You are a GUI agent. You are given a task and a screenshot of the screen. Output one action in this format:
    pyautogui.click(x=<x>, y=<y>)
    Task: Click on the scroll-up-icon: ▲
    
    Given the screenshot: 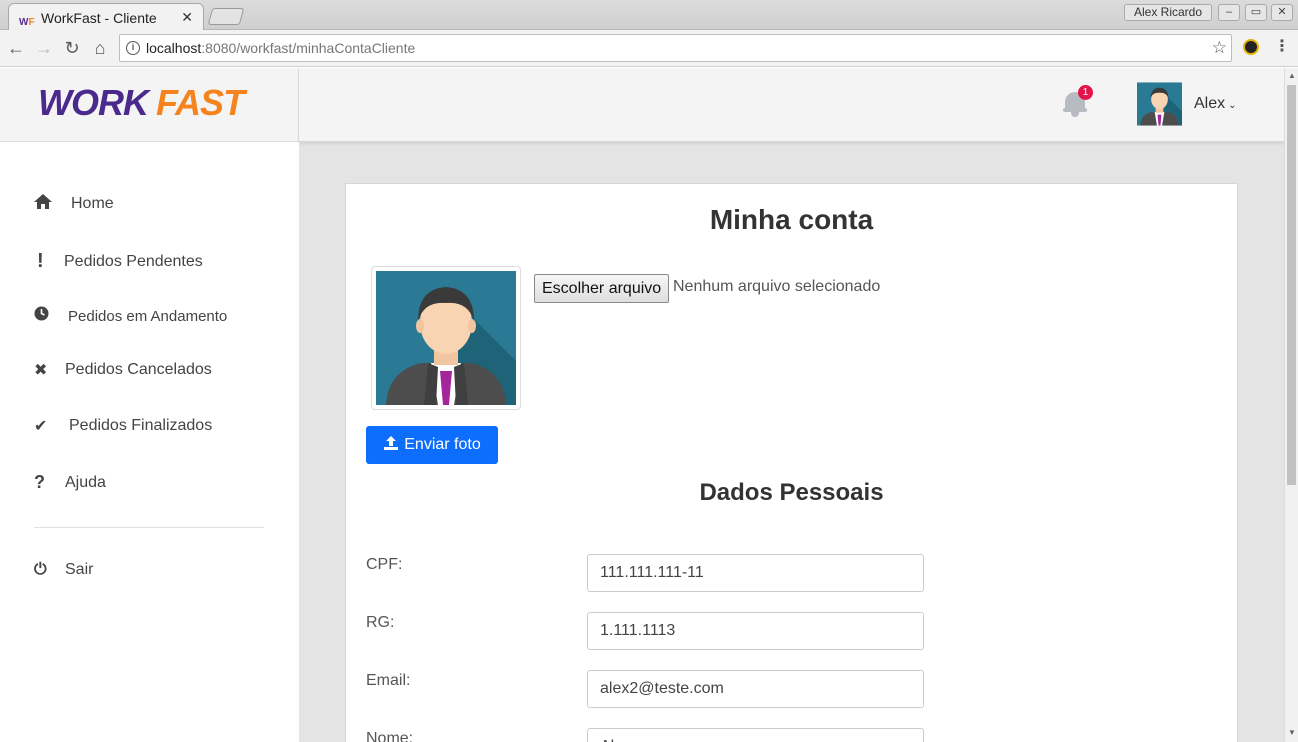 What is the action you would take?
    pyautogui.click(x=1292, y=75)
    